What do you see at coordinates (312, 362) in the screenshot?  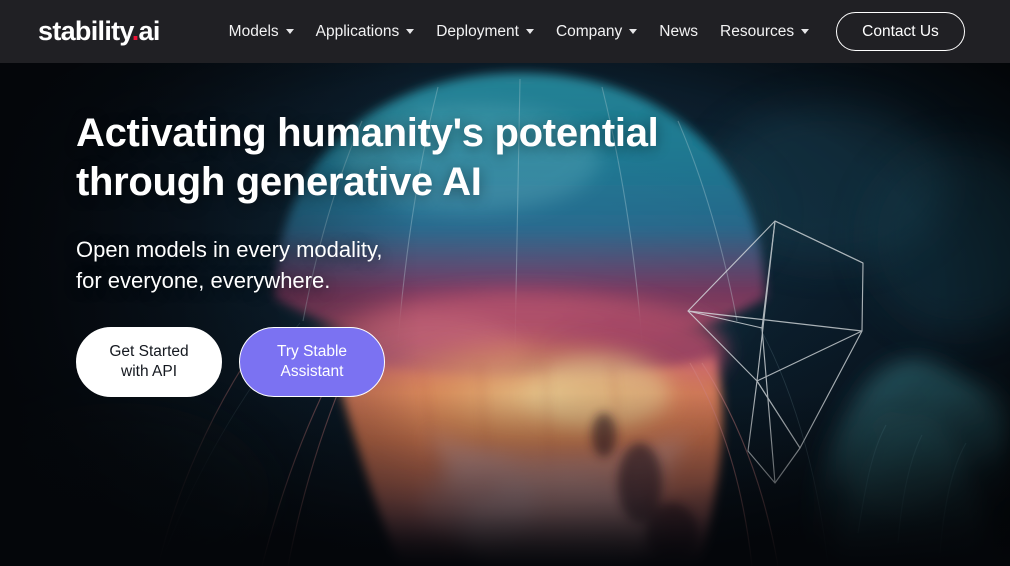 I see `try-stable-assistant-button: Try Stable Assistant` at bounding box center [312, 362].